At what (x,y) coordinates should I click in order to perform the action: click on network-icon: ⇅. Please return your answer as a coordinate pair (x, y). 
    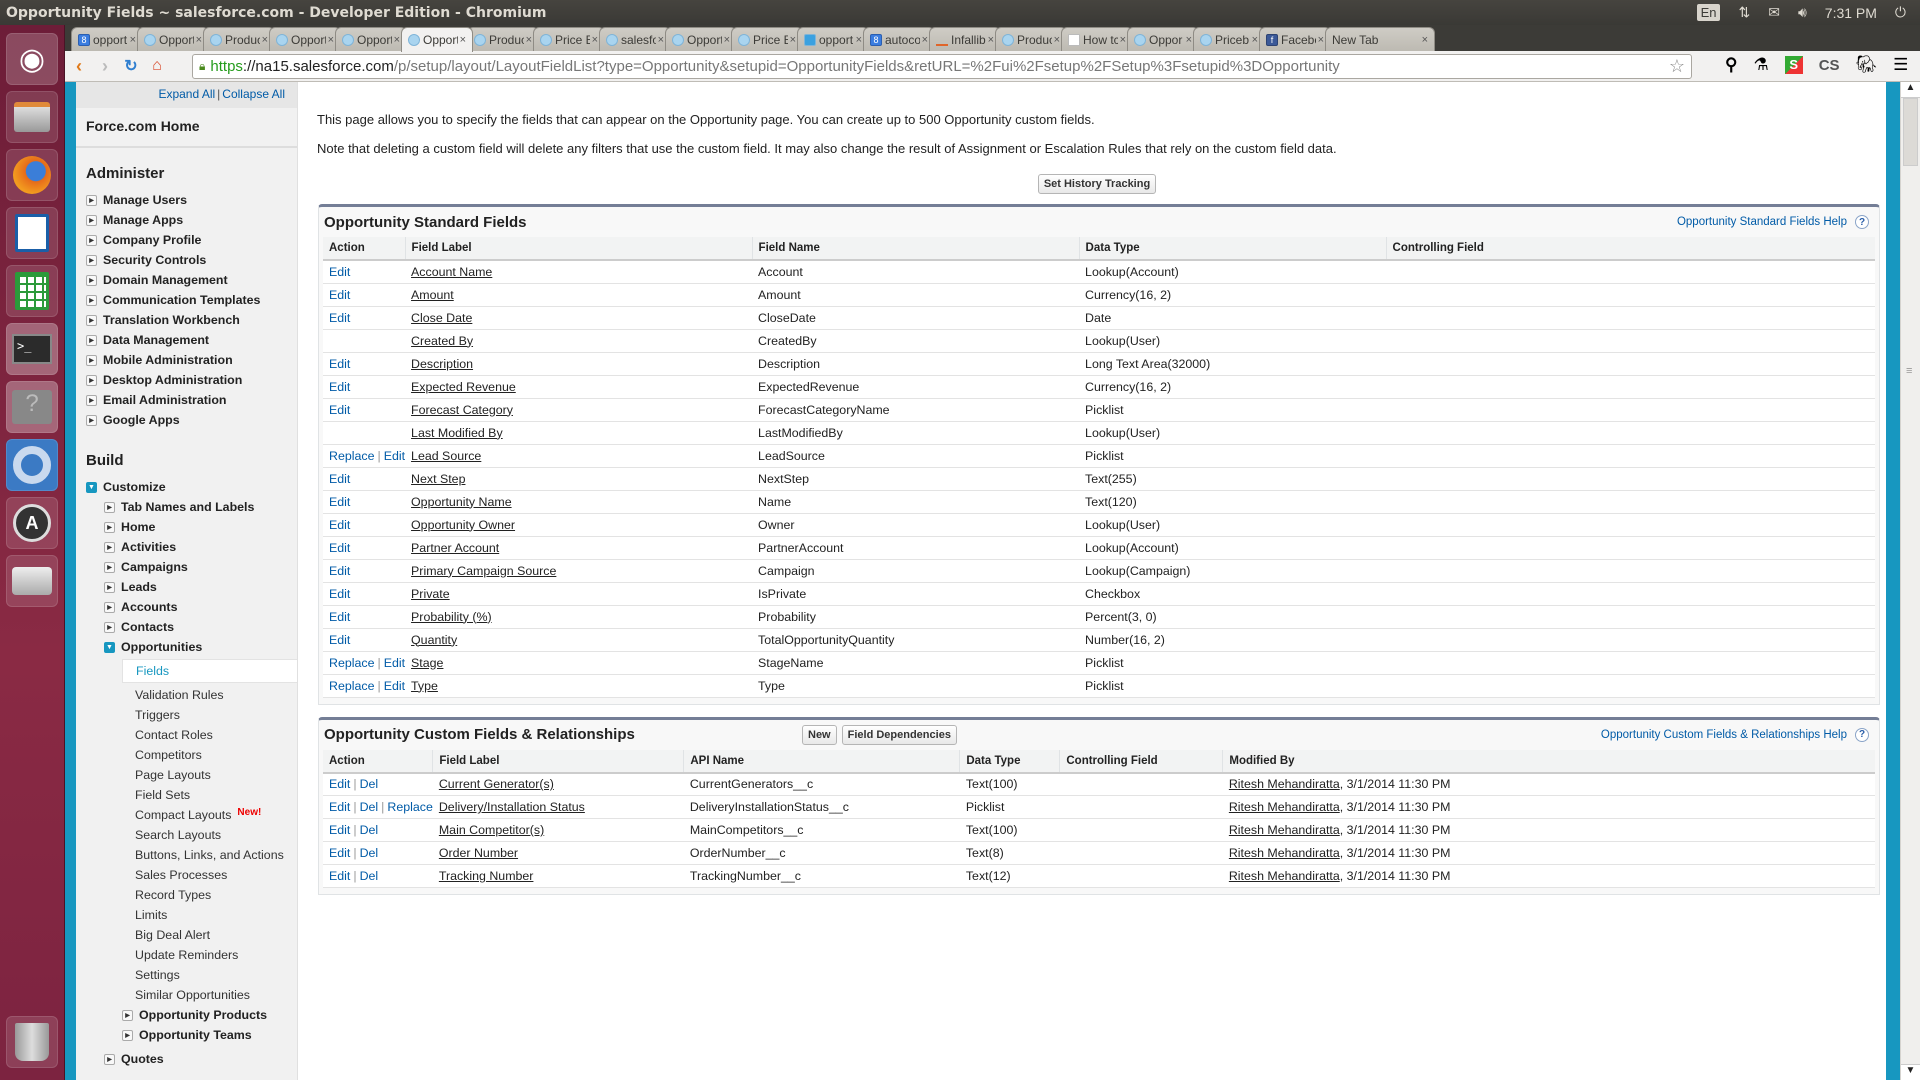
    Looking at the image, I should click on (1744, 12).